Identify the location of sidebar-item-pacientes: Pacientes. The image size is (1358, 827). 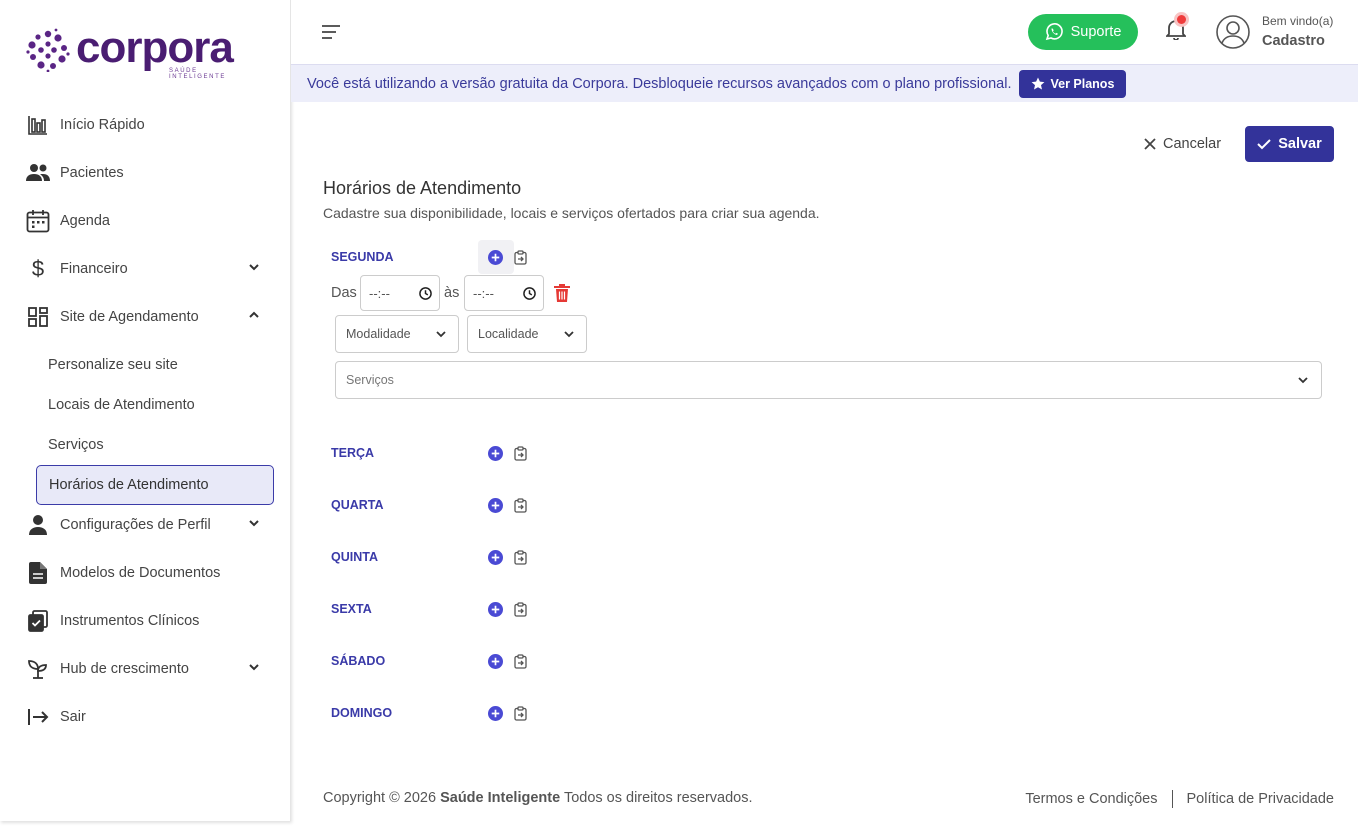
(151, 173).